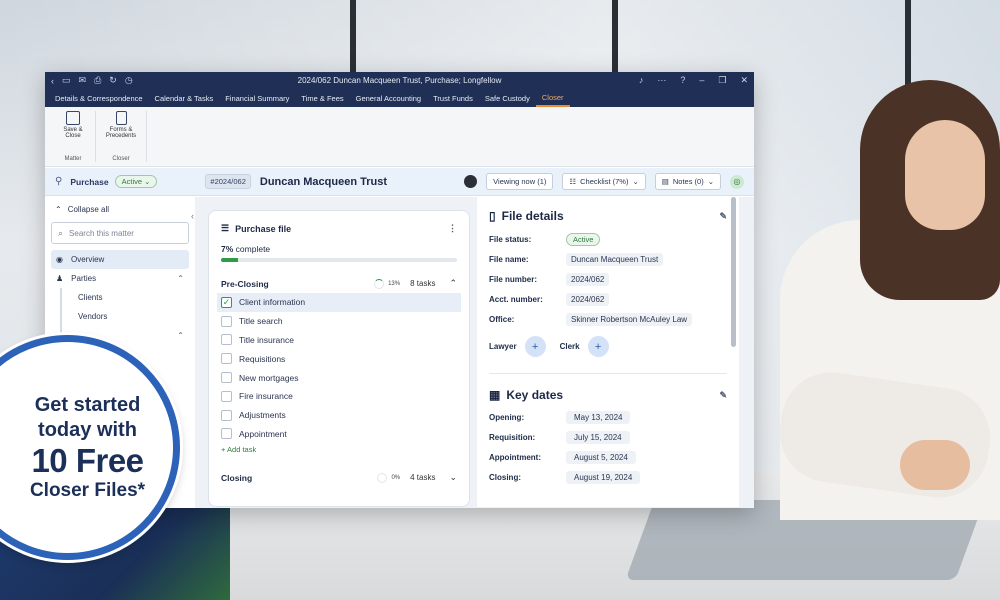 The image size is (1000, 600). I want to click on save-close-label: Save & Close, so click(73, 133).